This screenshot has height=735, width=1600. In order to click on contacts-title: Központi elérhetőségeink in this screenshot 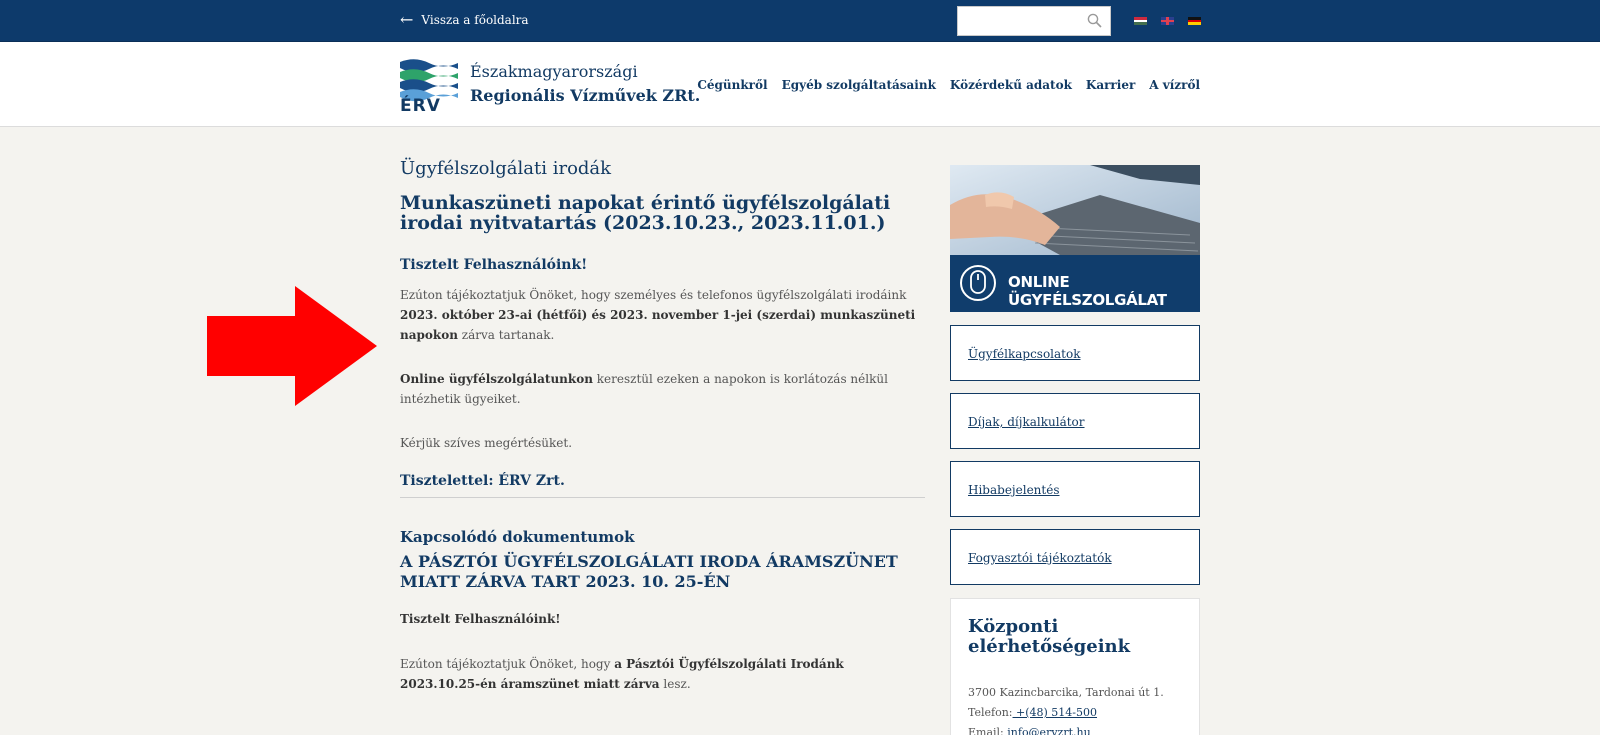, I will do `click(1049, 636)`.